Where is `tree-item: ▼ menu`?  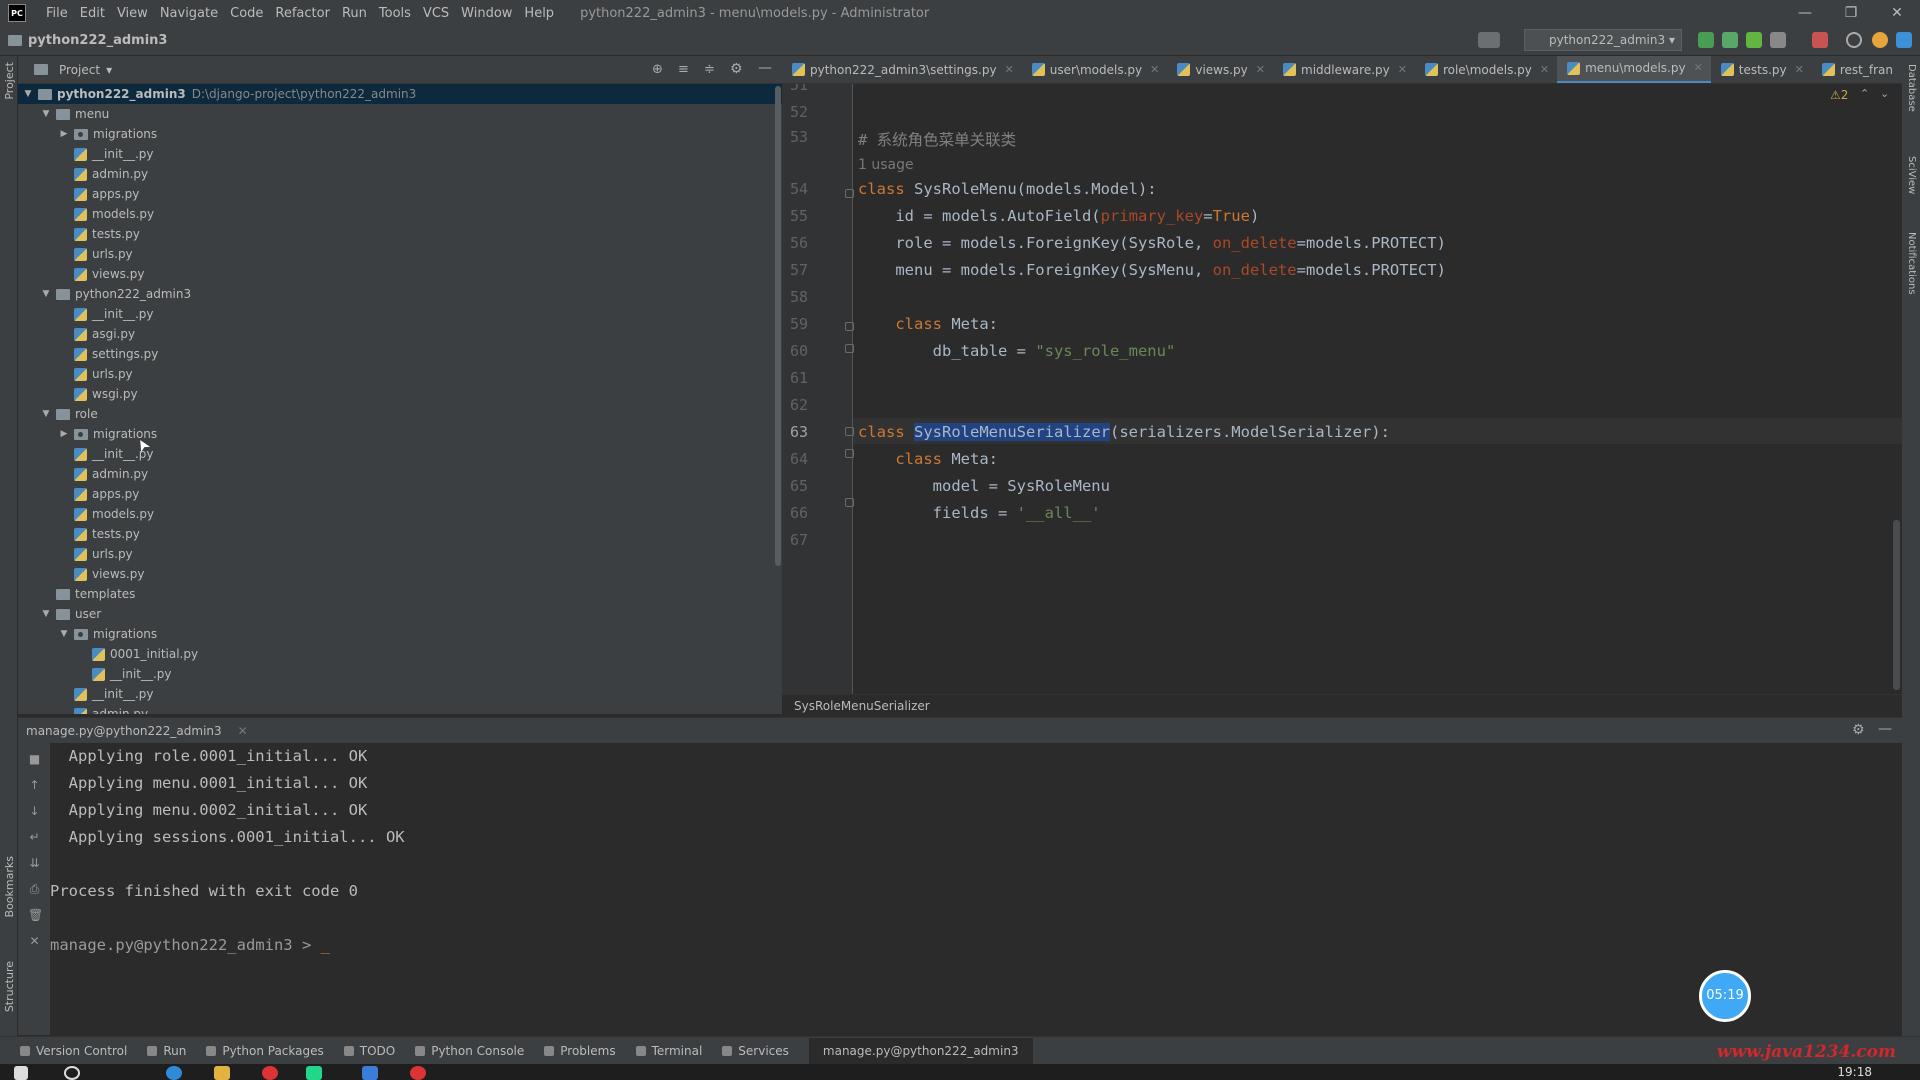
tree-item: ▼ menu is located at coordinates (75, 114).